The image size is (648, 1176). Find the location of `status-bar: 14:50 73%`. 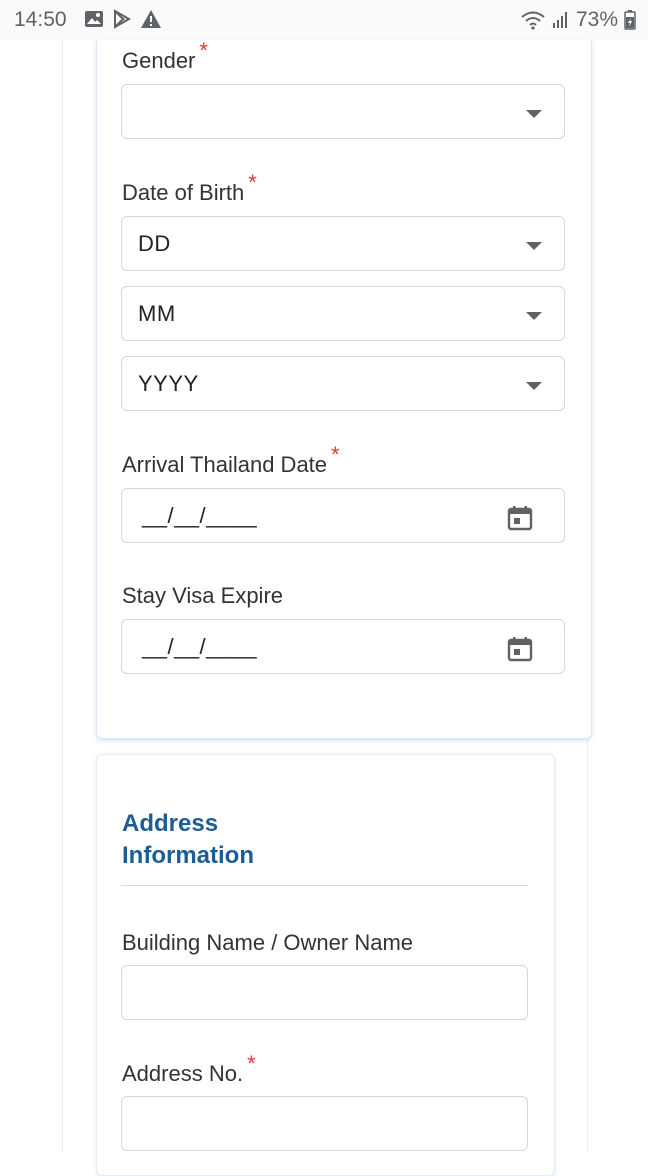

status-bar: 14:50 73% is located at coordinates (324, 20).